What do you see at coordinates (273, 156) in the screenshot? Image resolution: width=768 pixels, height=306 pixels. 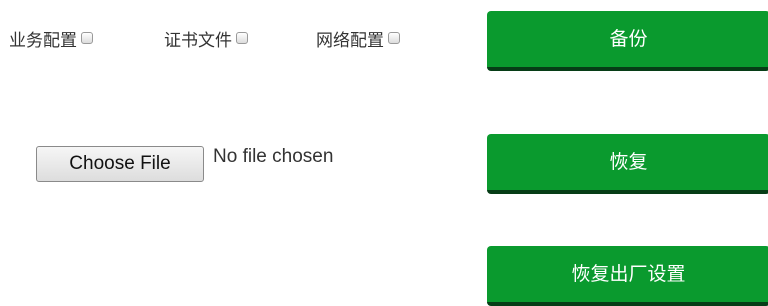 I see `file-status-text: No file chosen` at bounding box center [273, 156].